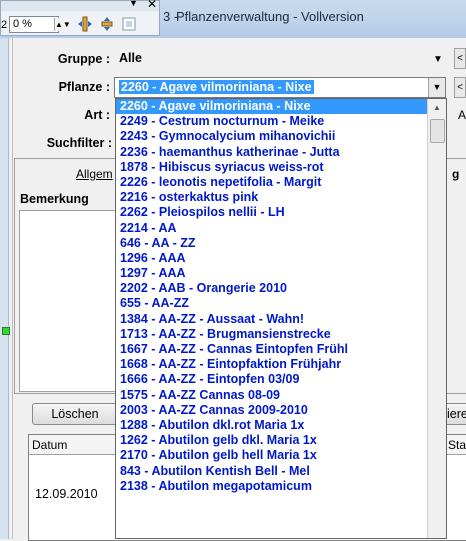 This screenshot has height=541, width=466. I want to click on dropdown-item: 2243 - Gymnocalycium mihanovichii, so click(272, 136).